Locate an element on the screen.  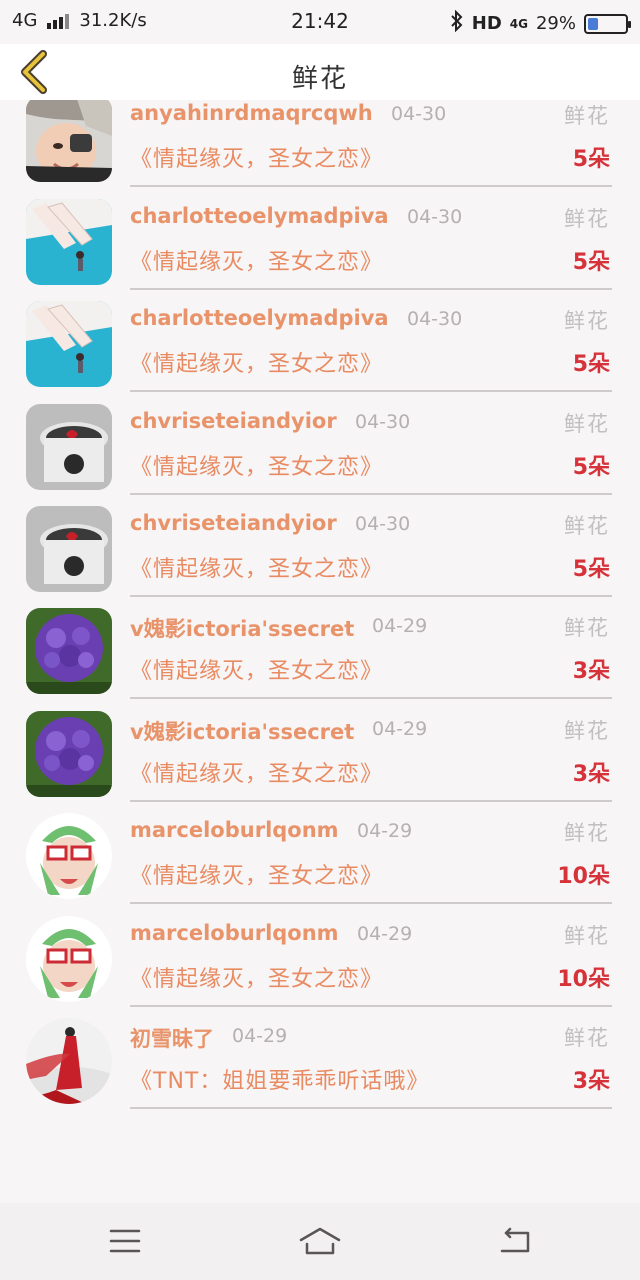
baby-avatar is located at coordinates (69, 141).